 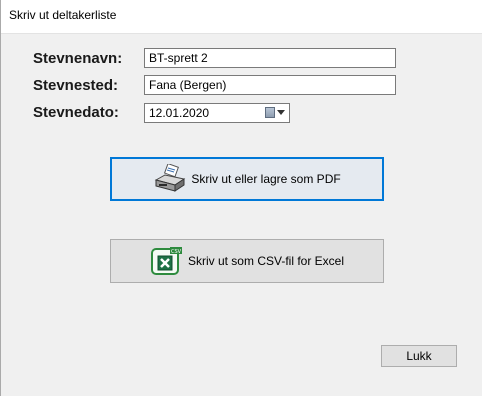 I want to click on excel-icon: CSV, so click(x=166, y=261).